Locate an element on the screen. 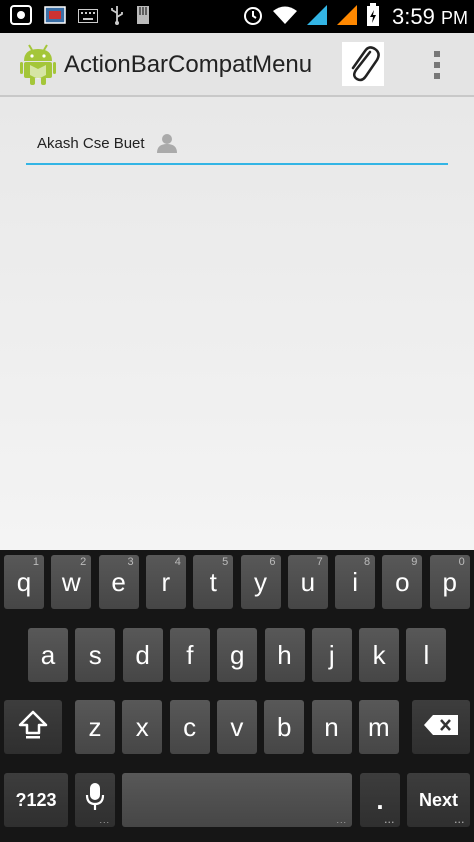  attach-button is located at coordinates (363, 64).